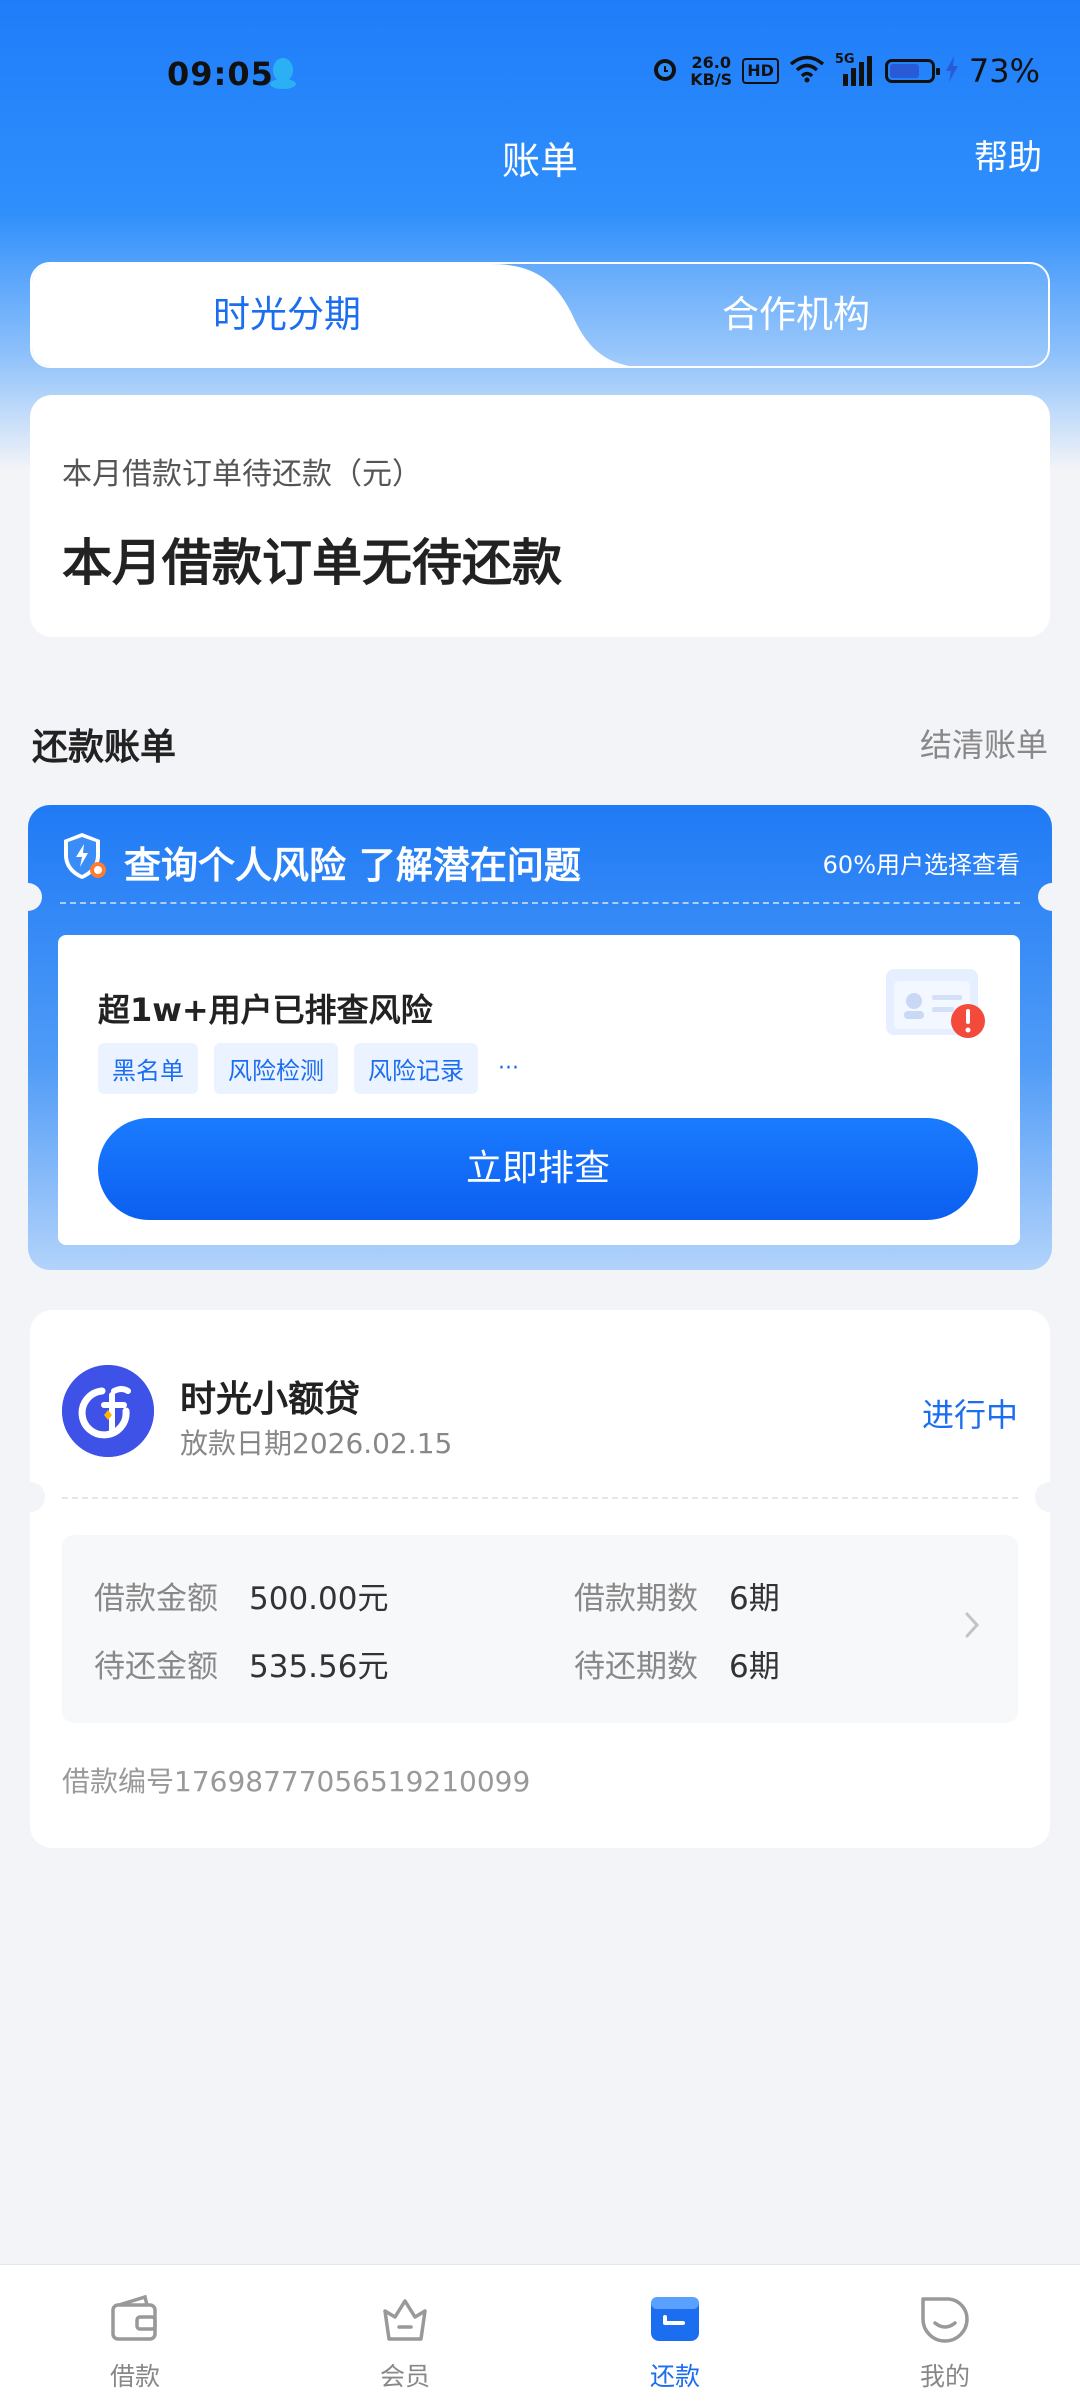 The width and height of the screenshot is (1080, 2401). Describe the element at coordinates (711, 71) in the screenshot. I see `network-speed: 26.0 KB/S` at that location.